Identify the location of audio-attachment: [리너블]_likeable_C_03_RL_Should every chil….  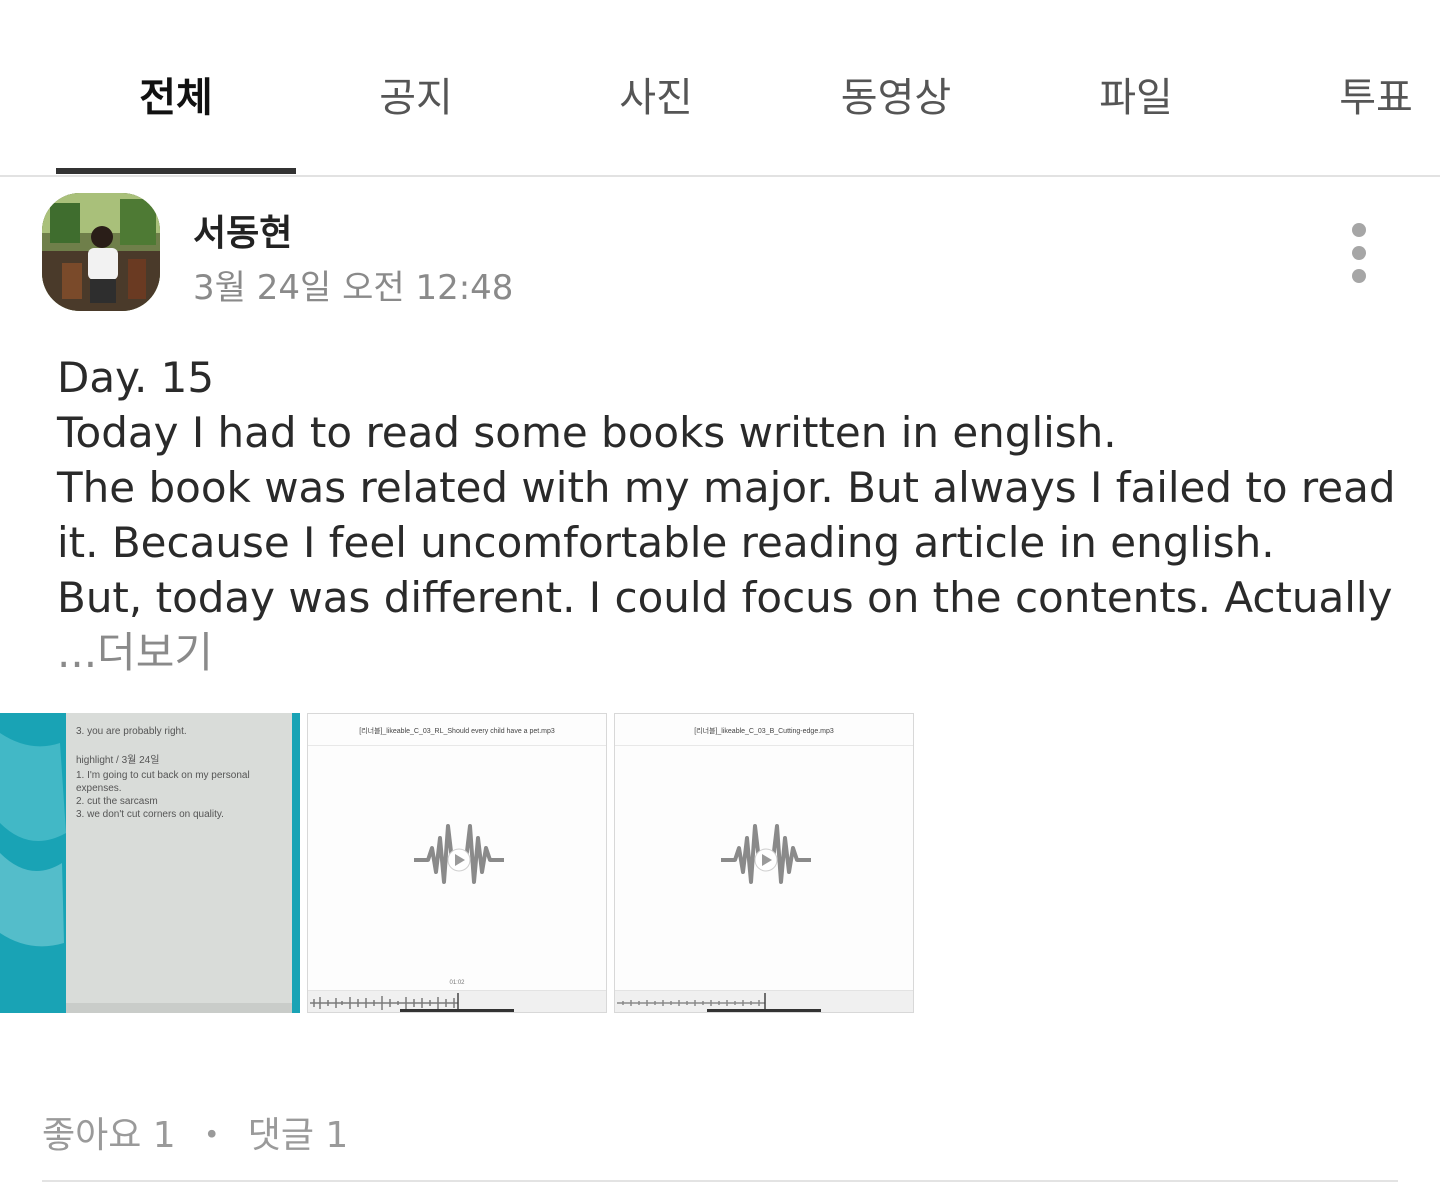
(457, 863).